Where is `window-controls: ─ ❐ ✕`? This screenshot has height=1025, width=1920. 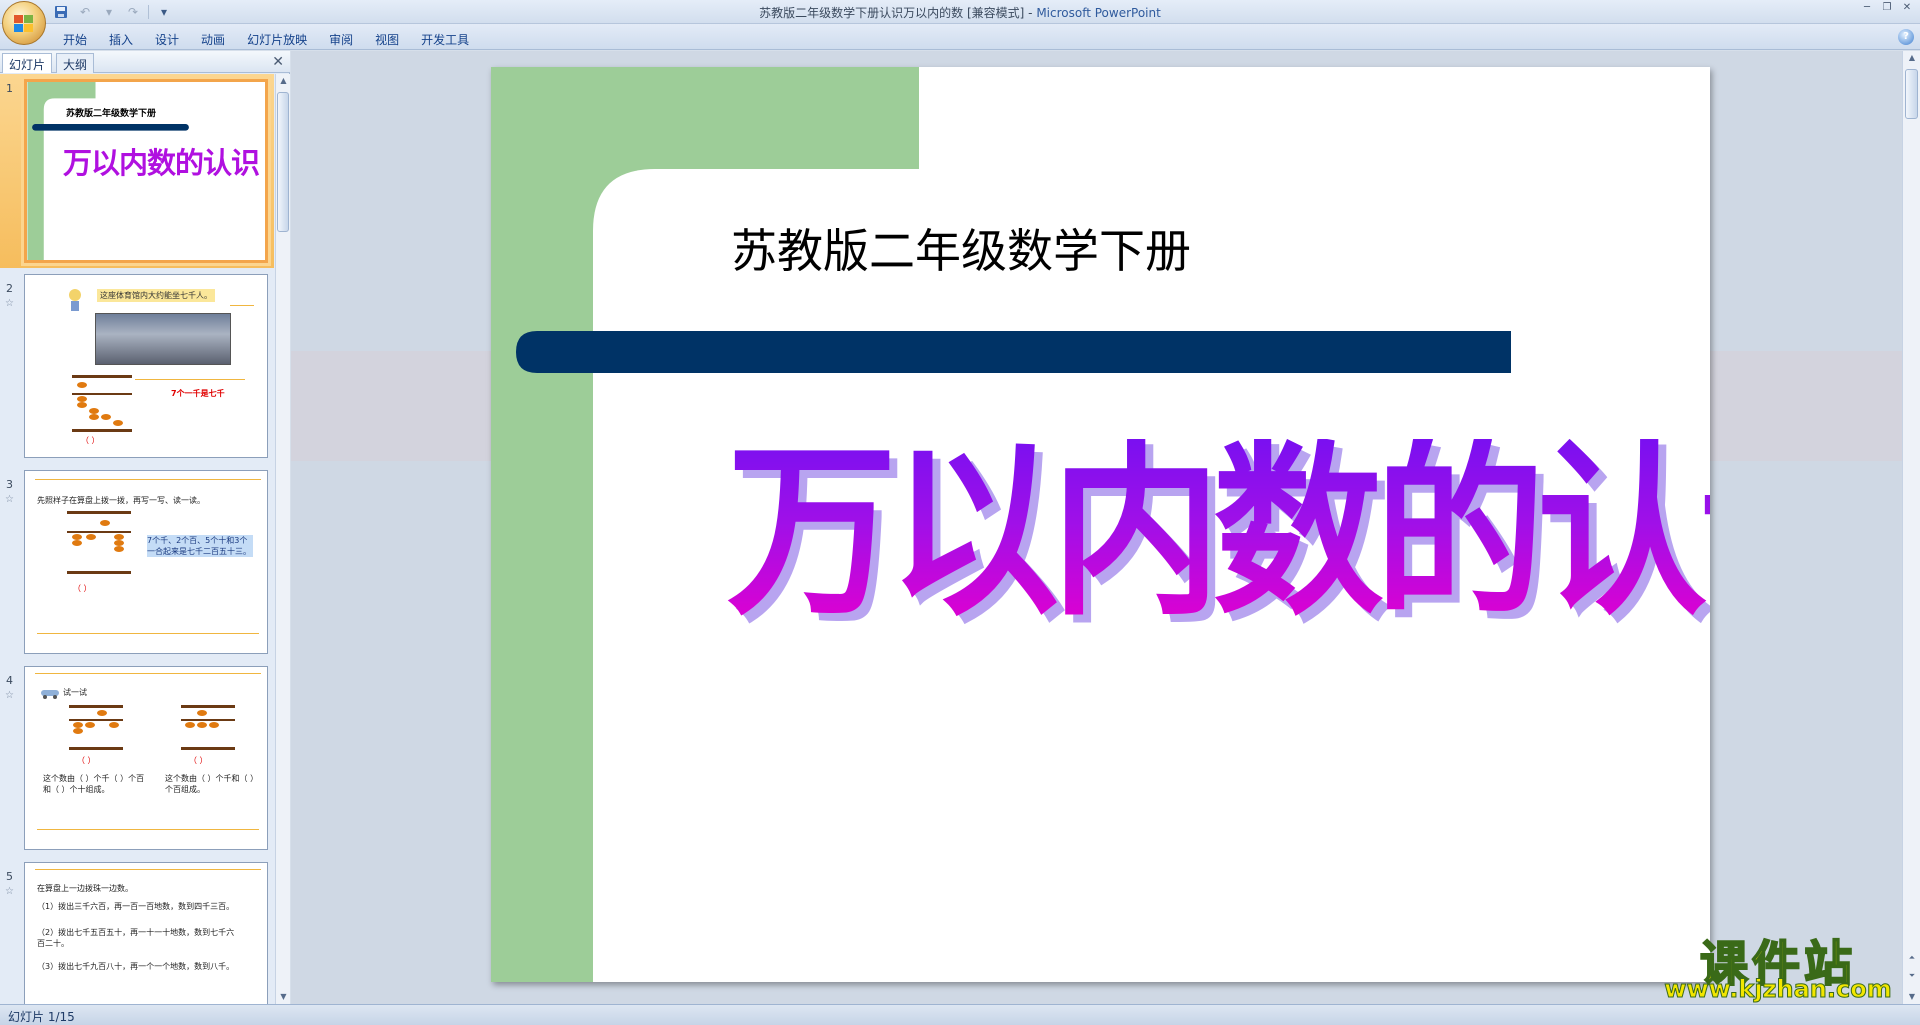 window-controls: ─ ❐ ✕ is located at coordinates (1887, 9).